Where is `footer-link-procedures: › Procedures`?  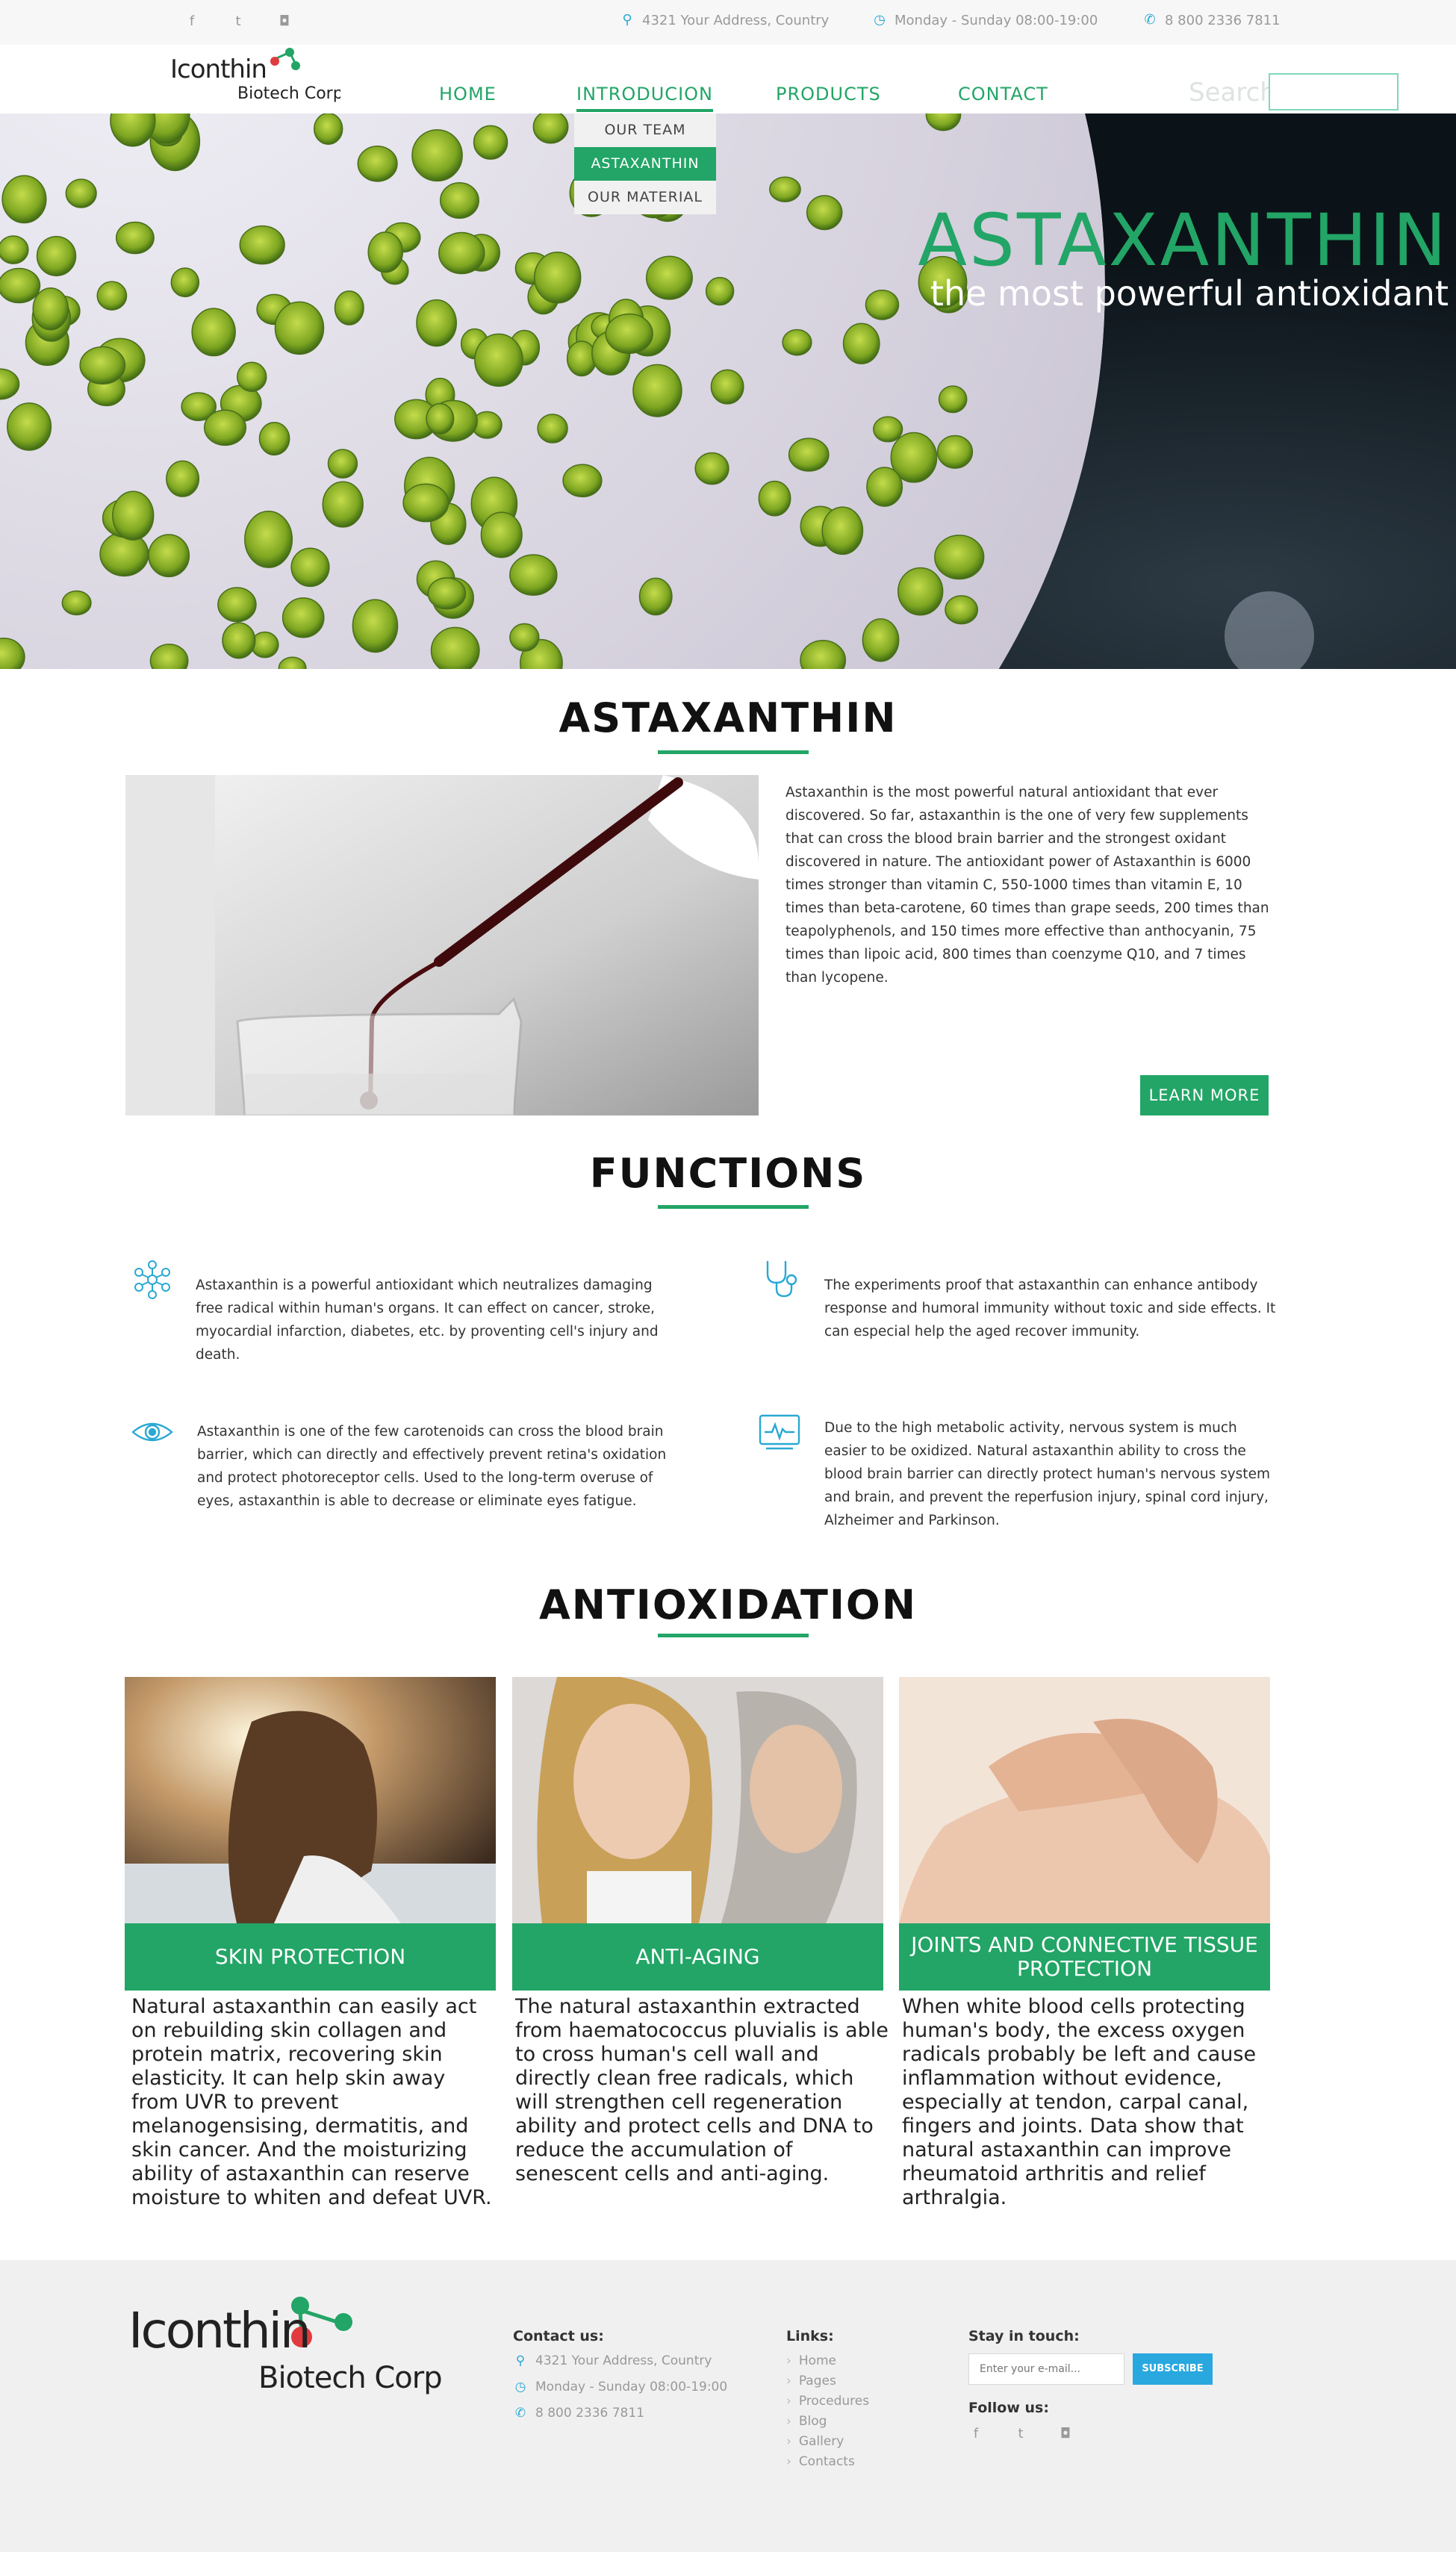
footer-link-procedures: › Procedures is located at coordinates (827, 2402).